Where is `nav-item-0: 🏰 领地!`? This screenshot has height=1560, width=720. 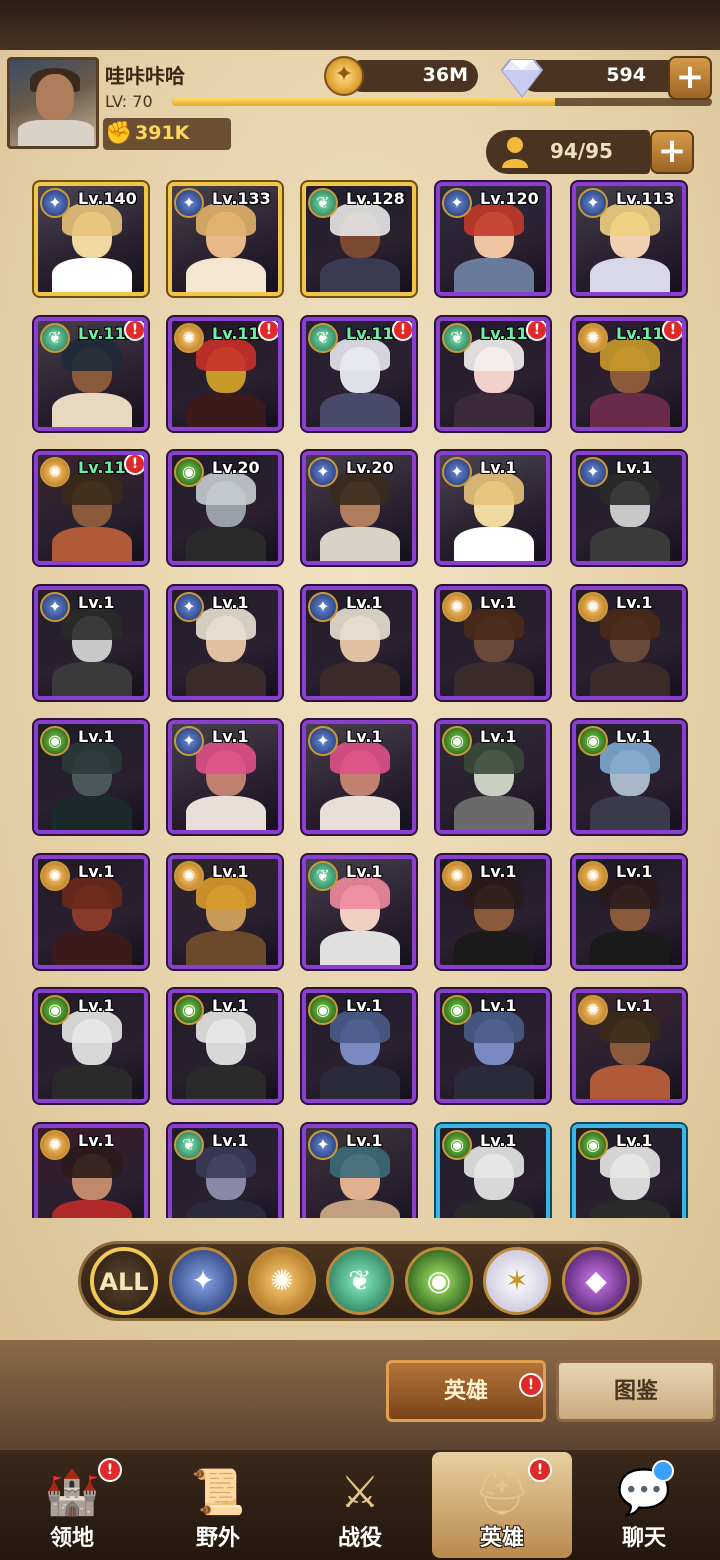
nav-item-0: 🏰 领地! is located at coordinates (72, 1505).